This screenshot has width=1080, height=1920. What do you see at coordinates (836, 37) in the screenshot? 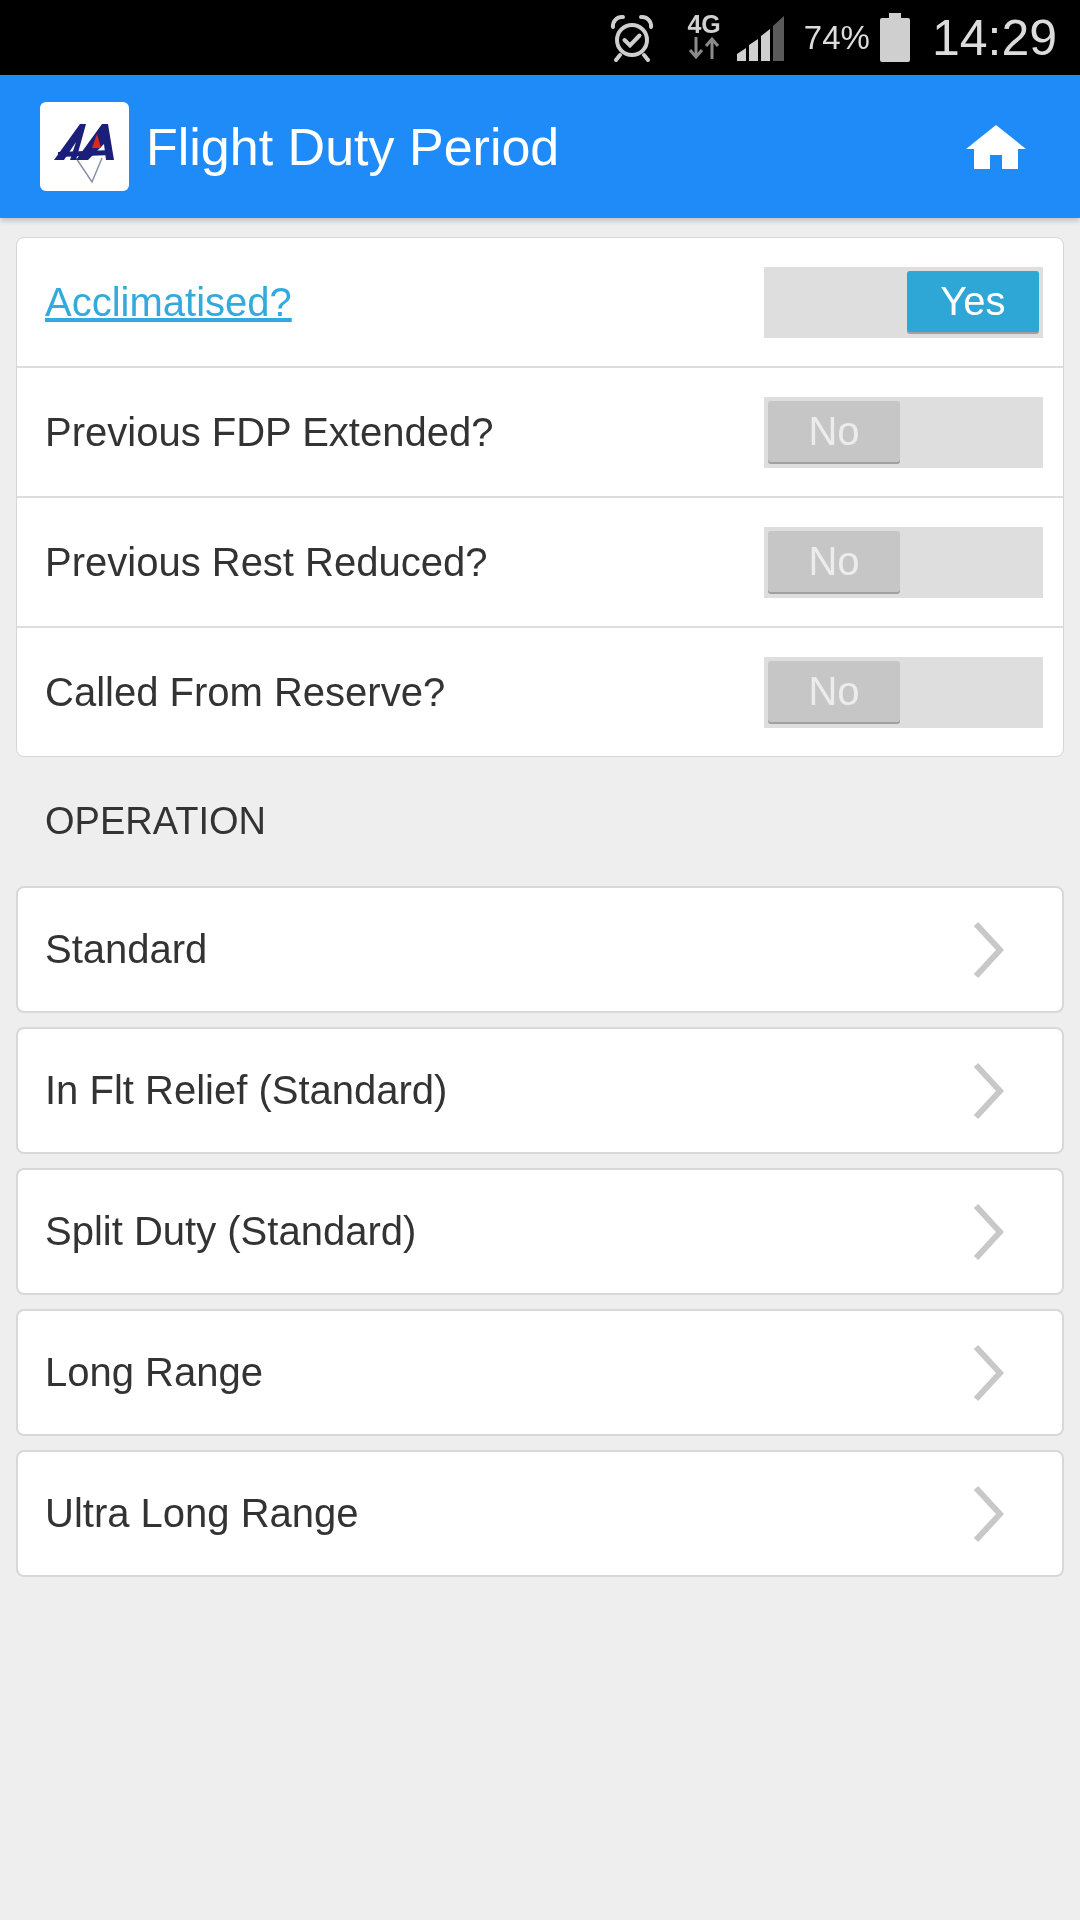
I see `battery-percentage: 74%` at bounding box center [836, 37].